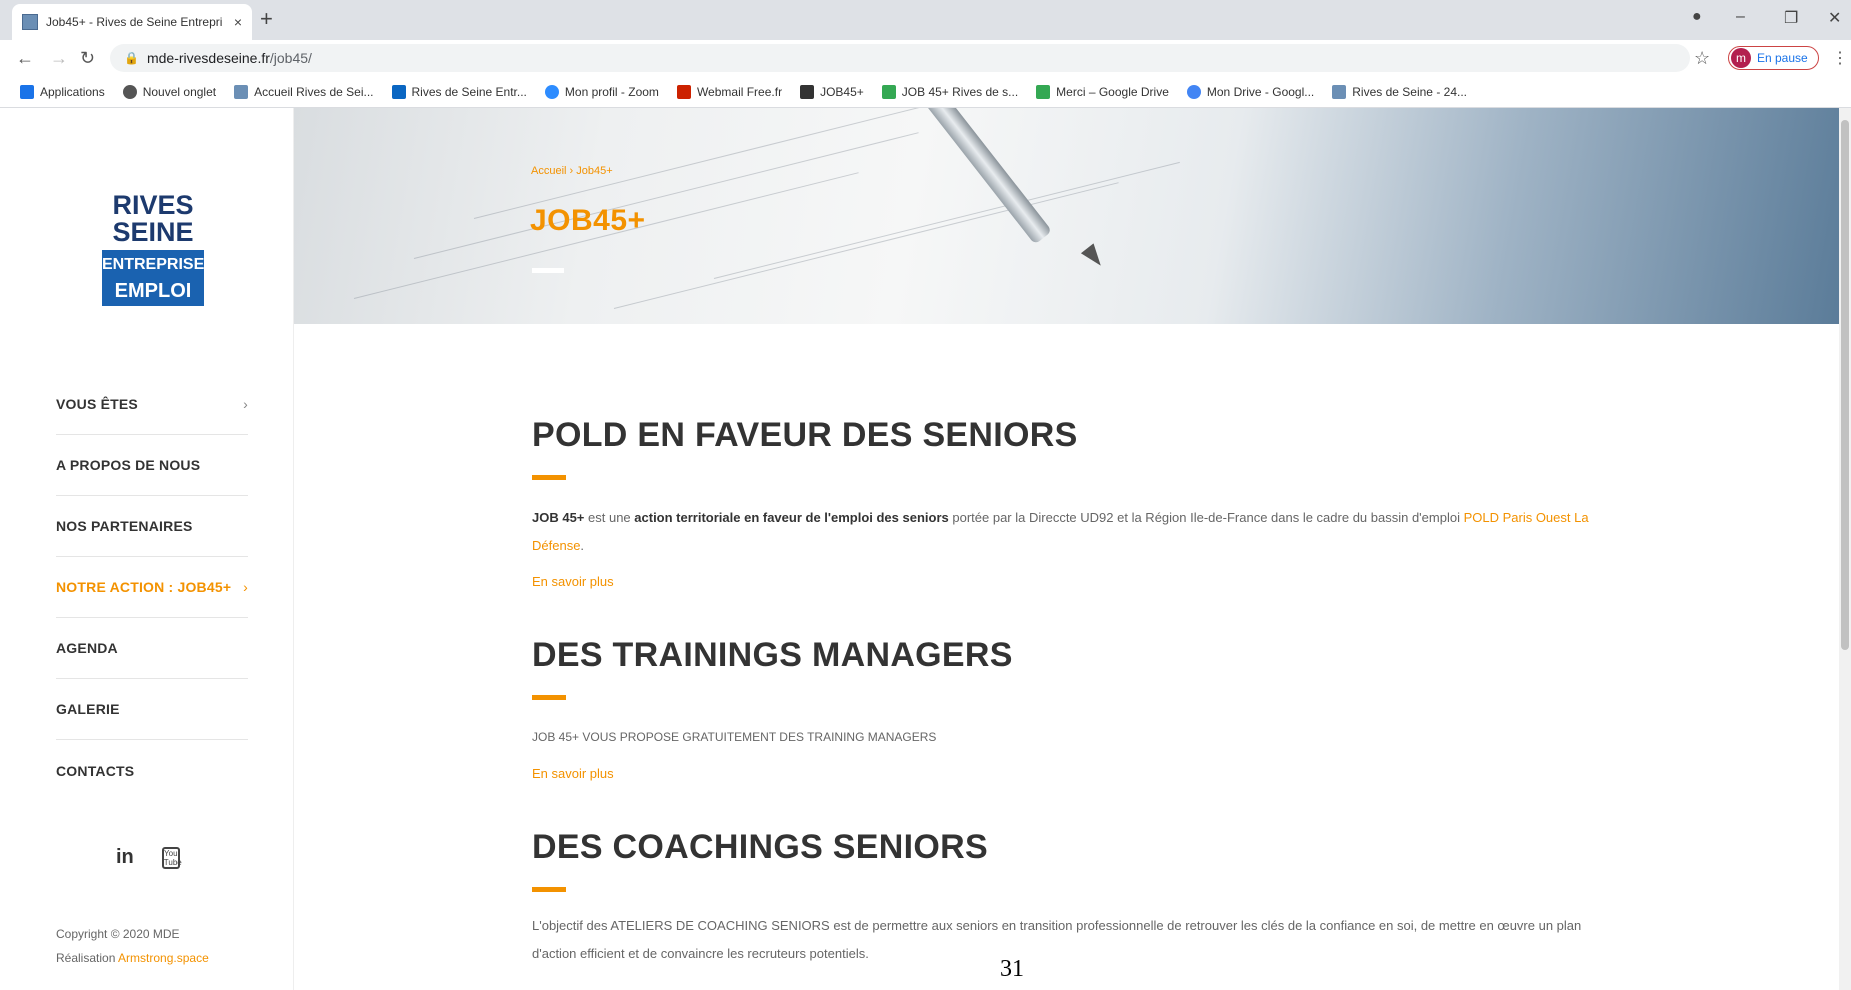 Image resolution: width=1851 pixels, height=990 pixels. What do you see at coordinates (729, 91) in the screenshot?
I see `bookmark-webmail: Webmail Free.fr` at bounding box center [729, 91].